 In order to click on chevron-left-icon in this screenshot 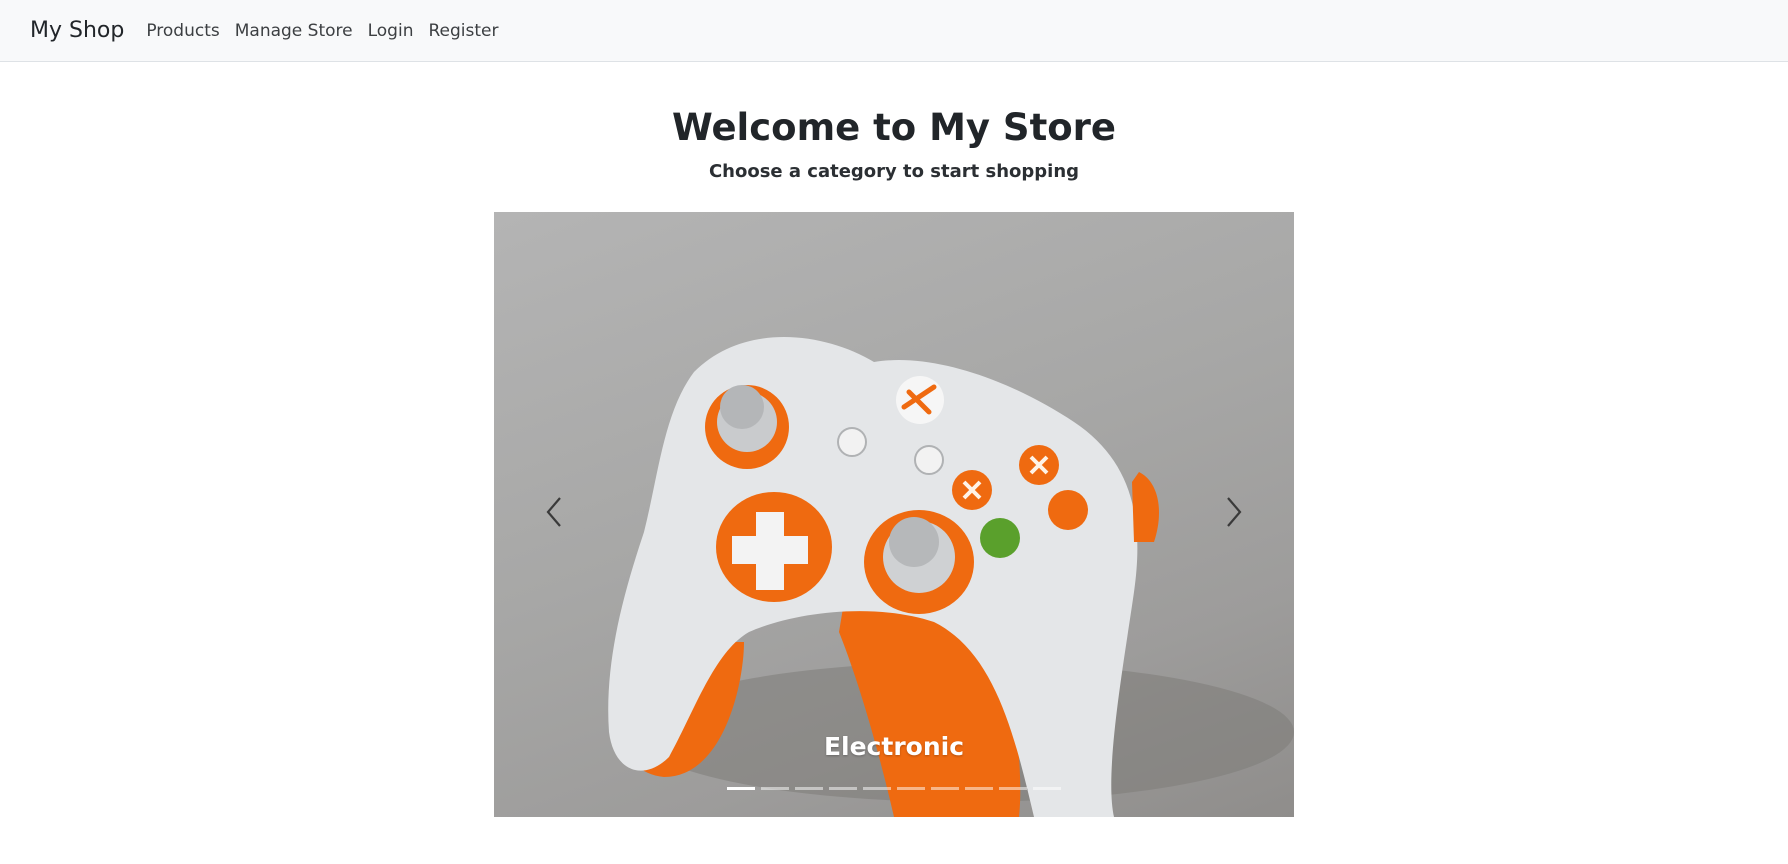, I will do `click(553, 512)`.